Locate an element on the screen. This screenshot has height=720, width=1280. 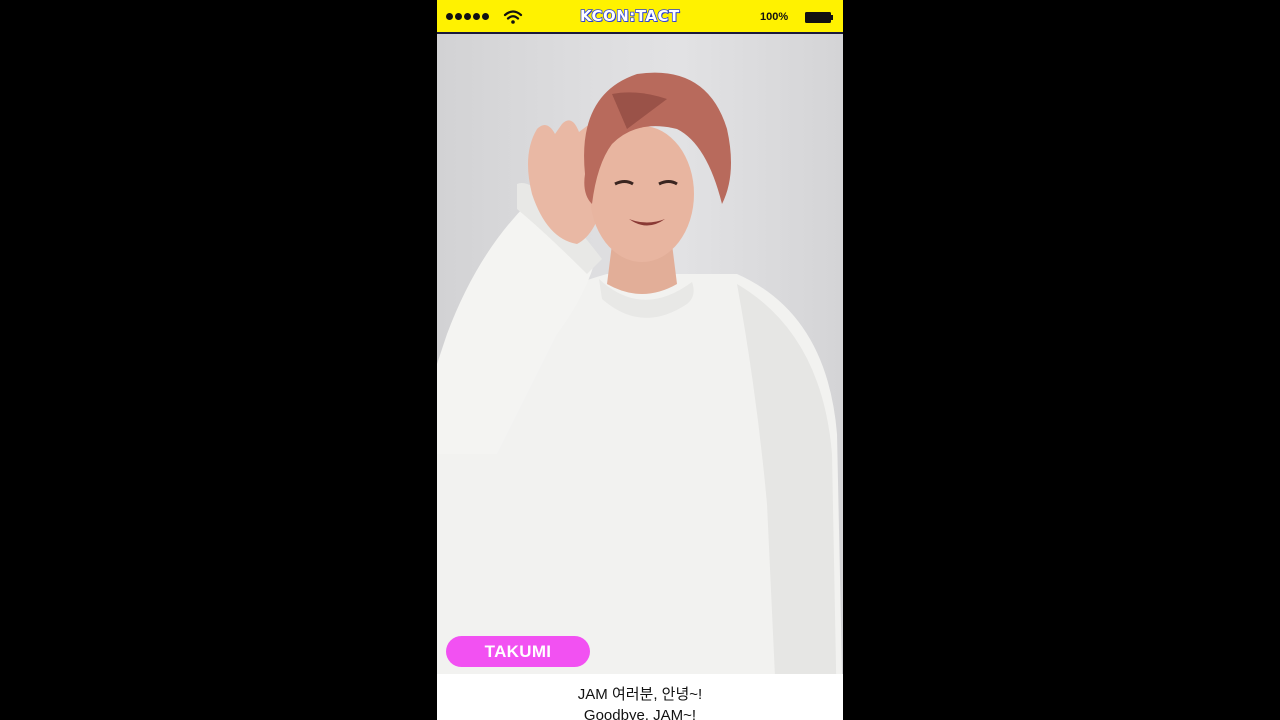
subtitle-english: Goodbye, JAM~! is located at coordinates (640, 713).